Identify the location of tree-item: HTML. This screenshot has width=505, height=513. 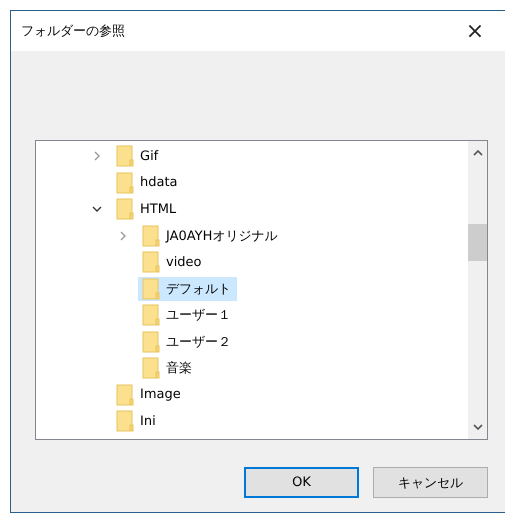
(147, 209).